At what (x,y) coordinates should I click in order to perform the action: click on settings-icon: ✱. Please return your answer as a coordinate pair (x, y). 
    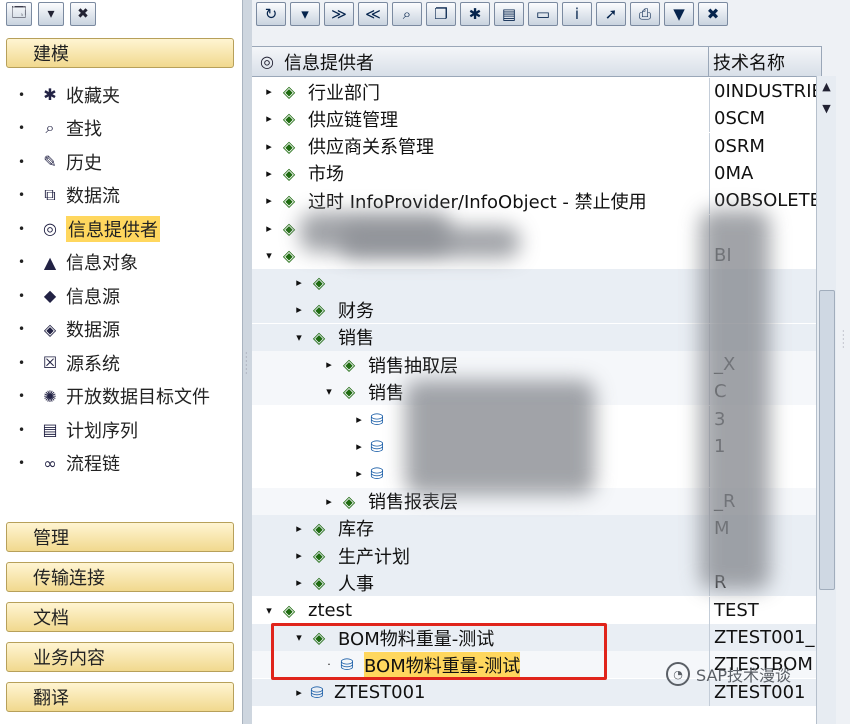
    Looking at the image, I should click on (475, 14).